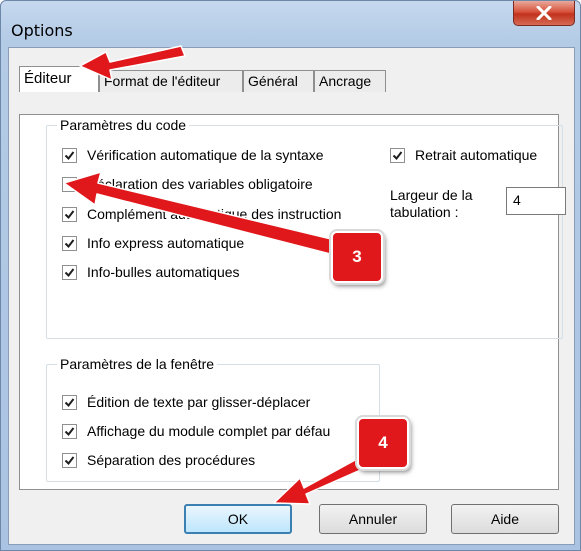 Image resolution: width=581 pixels, height=551 pixels. What do you see at coordinates (137, 364) in the screenshot?
I see `window-settings-legend: Paramètres de la fenêtre` at bounding box center [137, 364].